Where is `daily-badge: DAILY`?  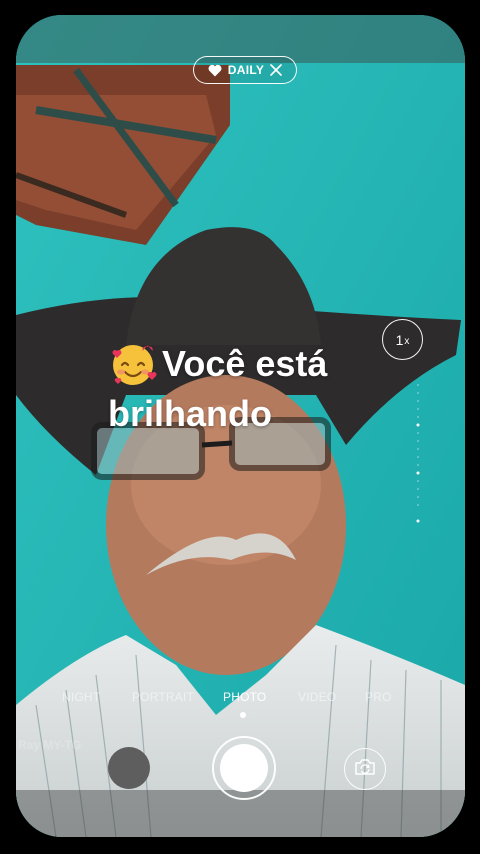 daily-badge: DAILY is located at coordinates (245, 70).